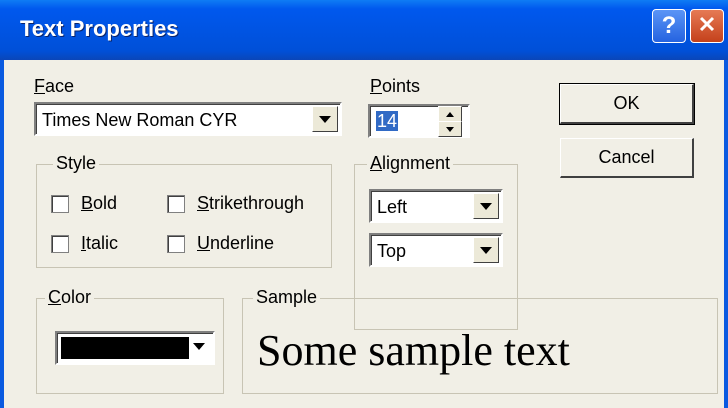  I want to click on italic-label: Italic, so click(100, 243).